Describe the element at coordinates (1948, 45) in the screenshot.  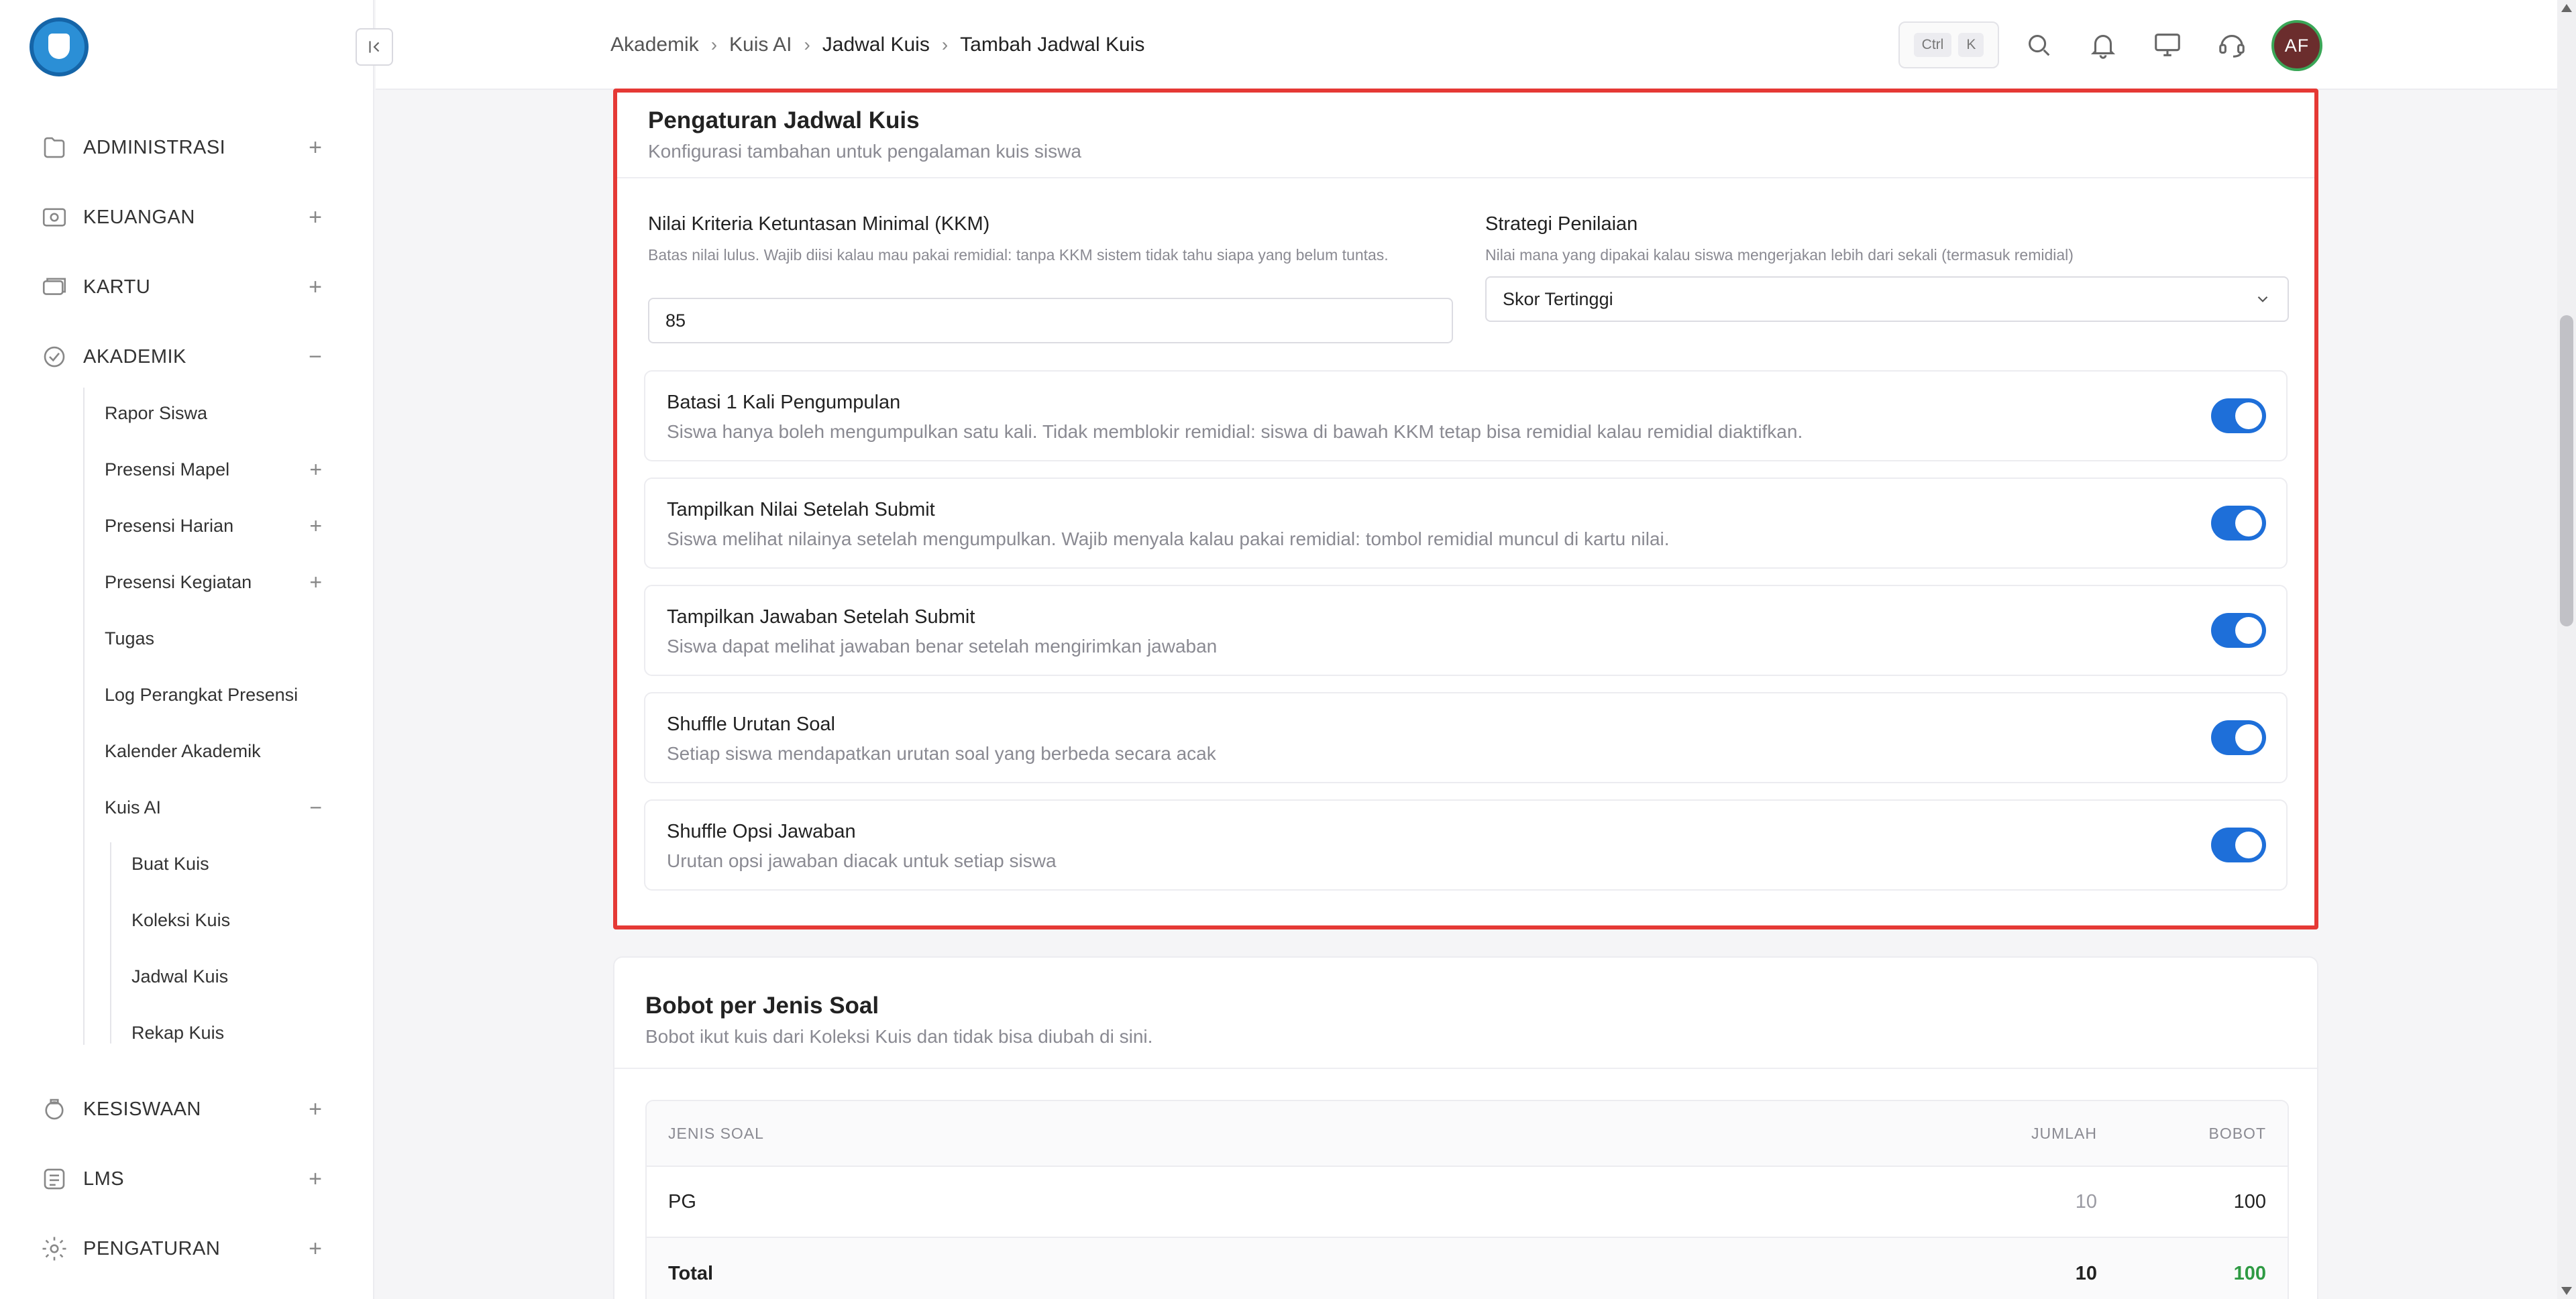
I see `command-palette-shortcut: Ctrl K` at that location.